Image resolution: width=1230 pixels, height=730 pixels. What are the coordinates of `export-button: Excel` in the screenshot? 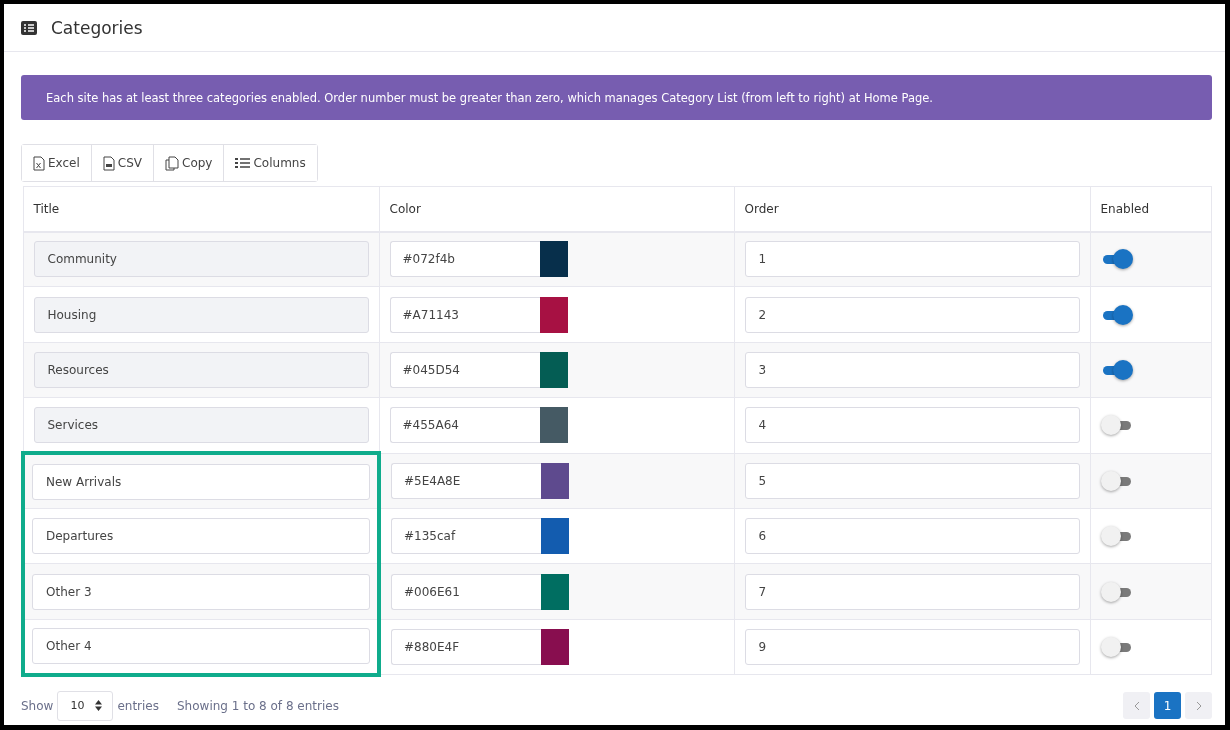 It's located at (57, 163).